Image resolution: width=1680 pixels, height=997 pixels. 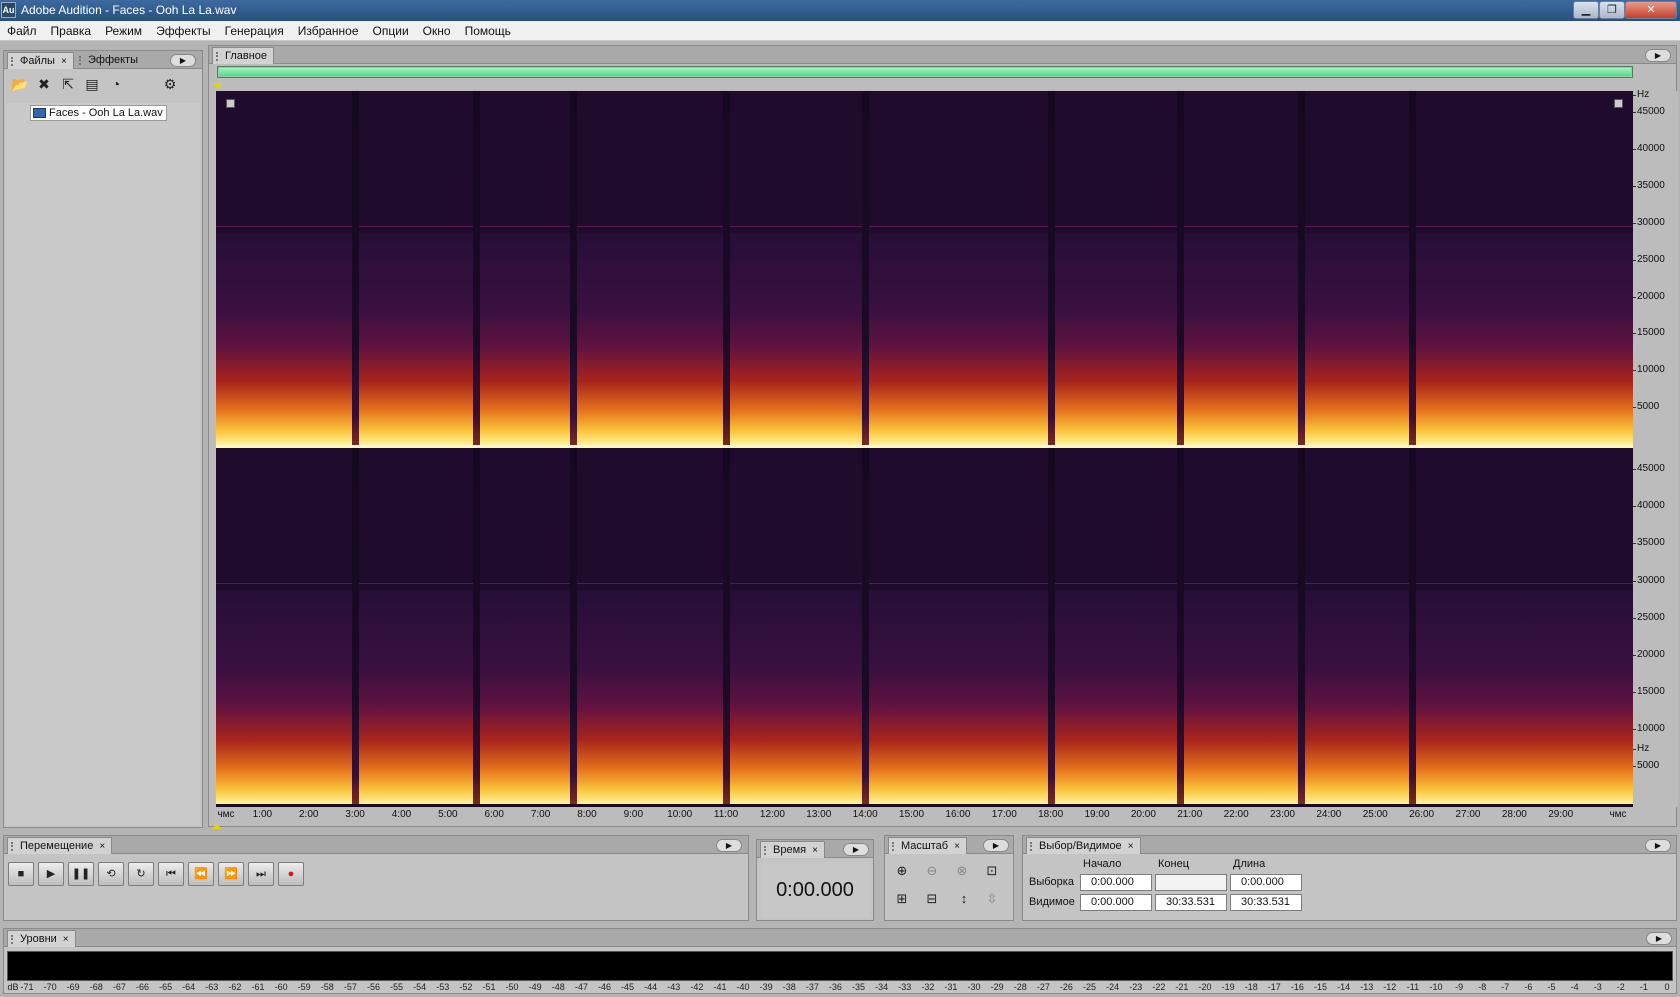 What do you see at coordinates (1505, 987) in the screenshot?
I see `levels-tick-label: -7` at bounding box center [1505, 987].